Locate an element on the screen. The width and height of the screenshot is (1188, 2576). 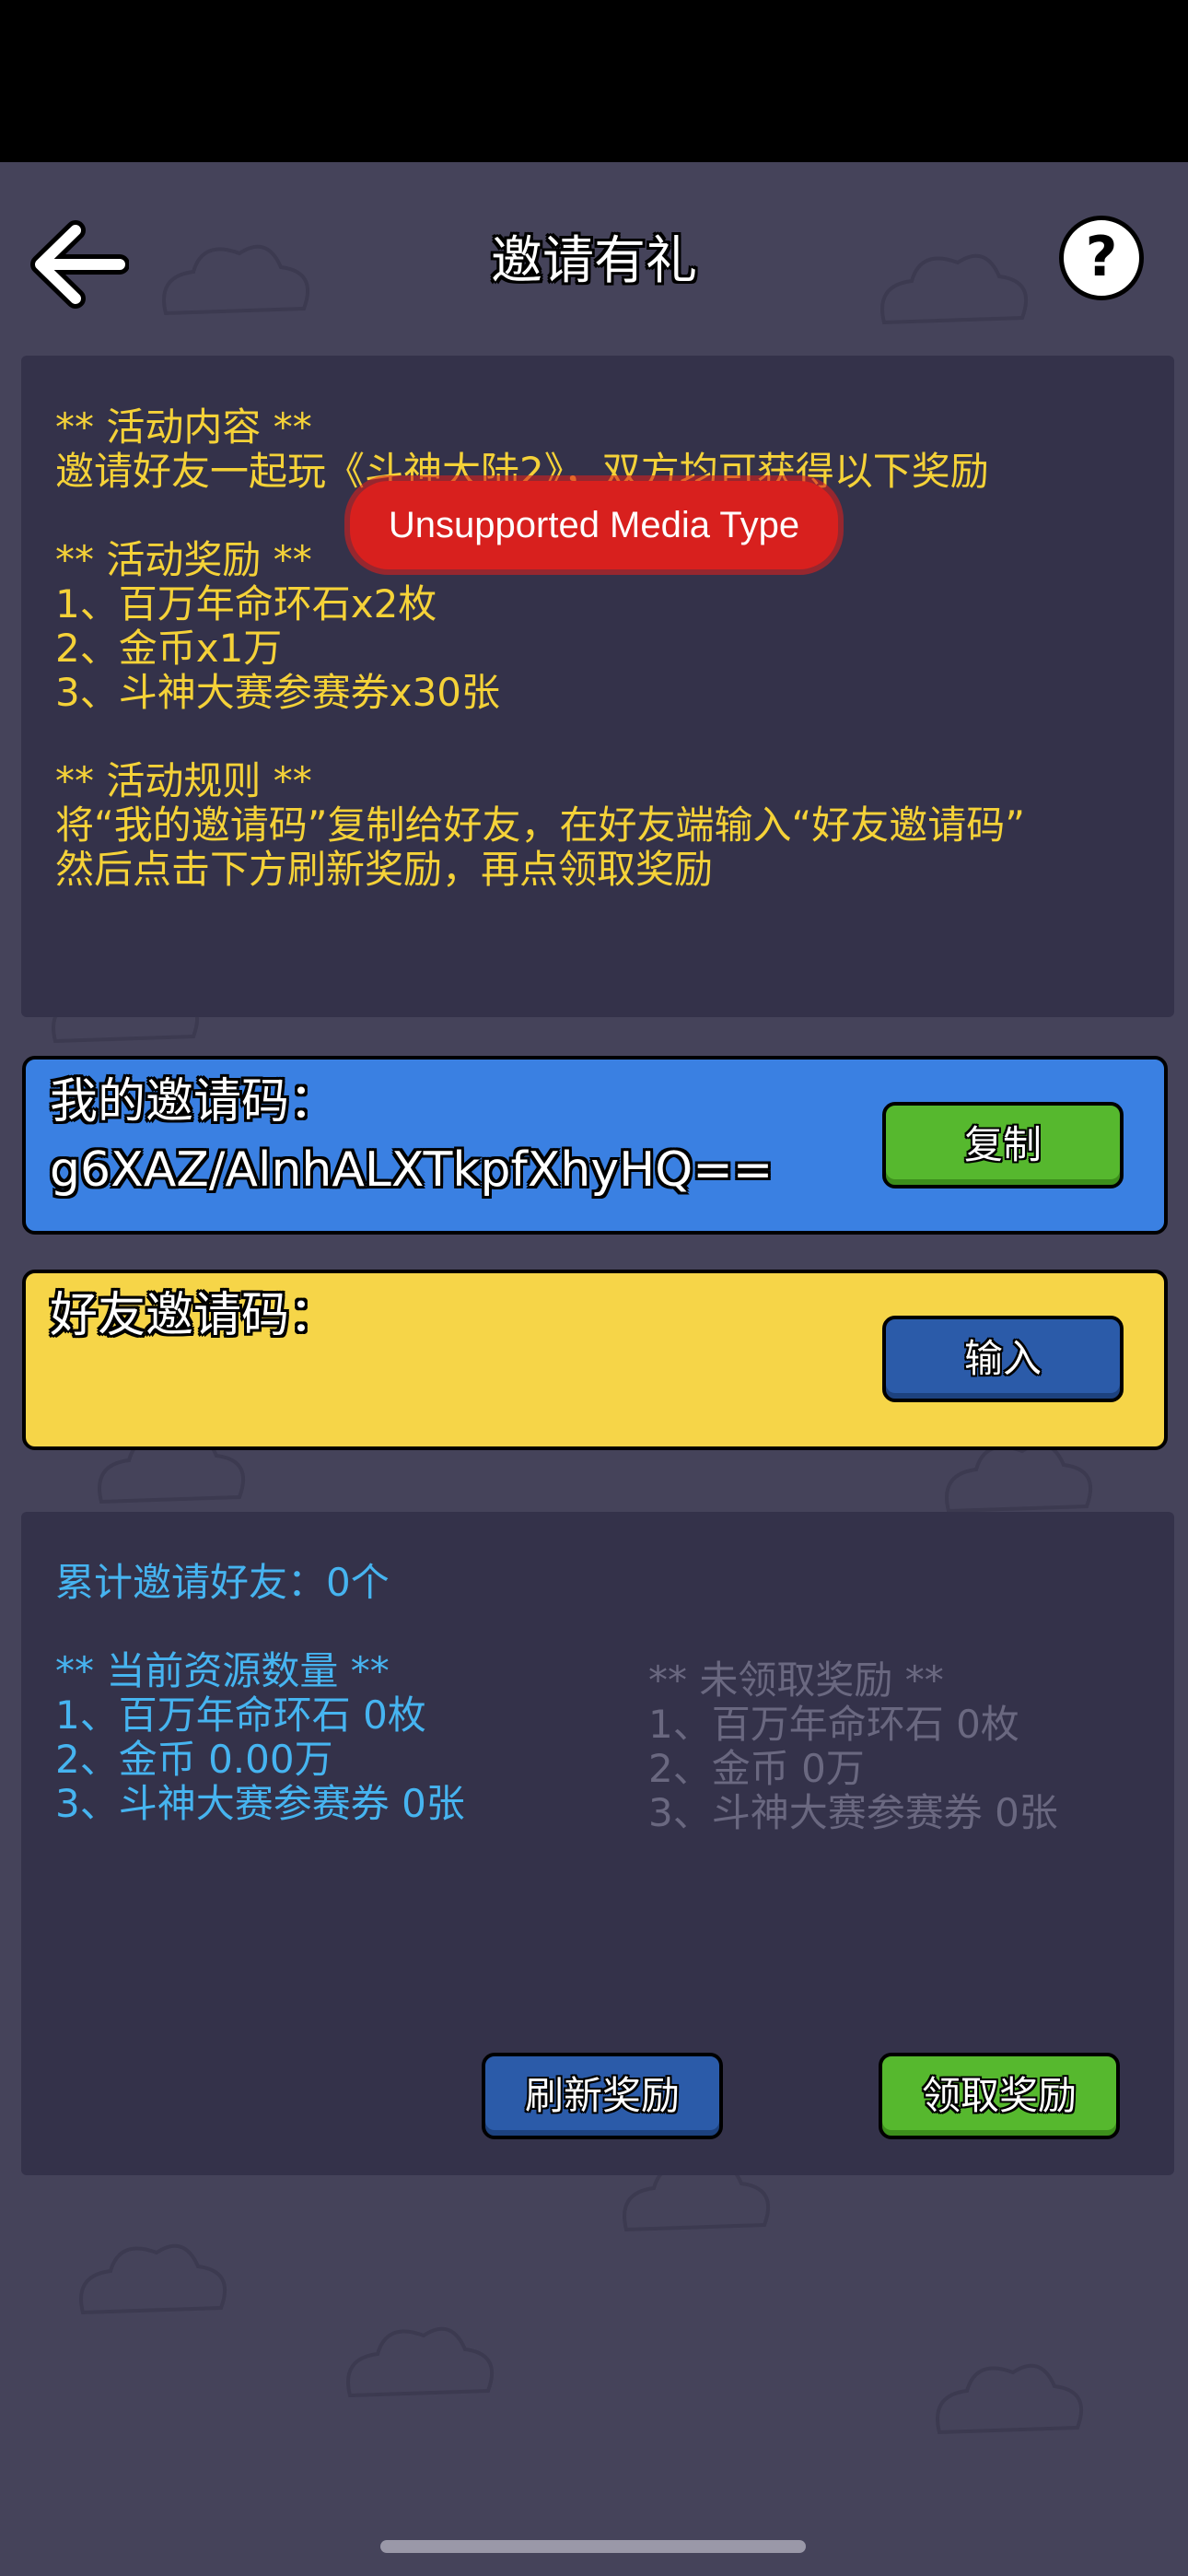
my-invite-code-label: 我的邀请码： is located at coordinates (194, 1102).